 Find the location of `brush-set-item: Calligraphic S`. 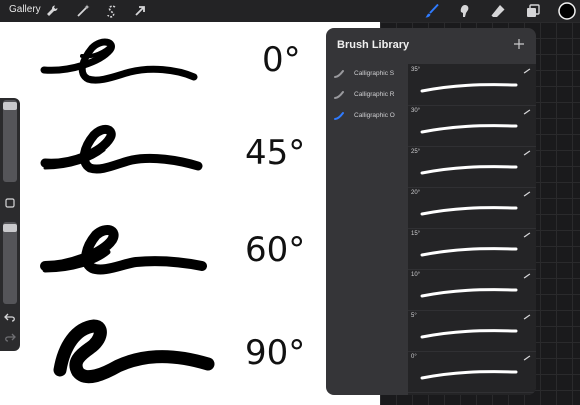

brush-set-item: Calligraphic S is located at coordinates (367, 74).